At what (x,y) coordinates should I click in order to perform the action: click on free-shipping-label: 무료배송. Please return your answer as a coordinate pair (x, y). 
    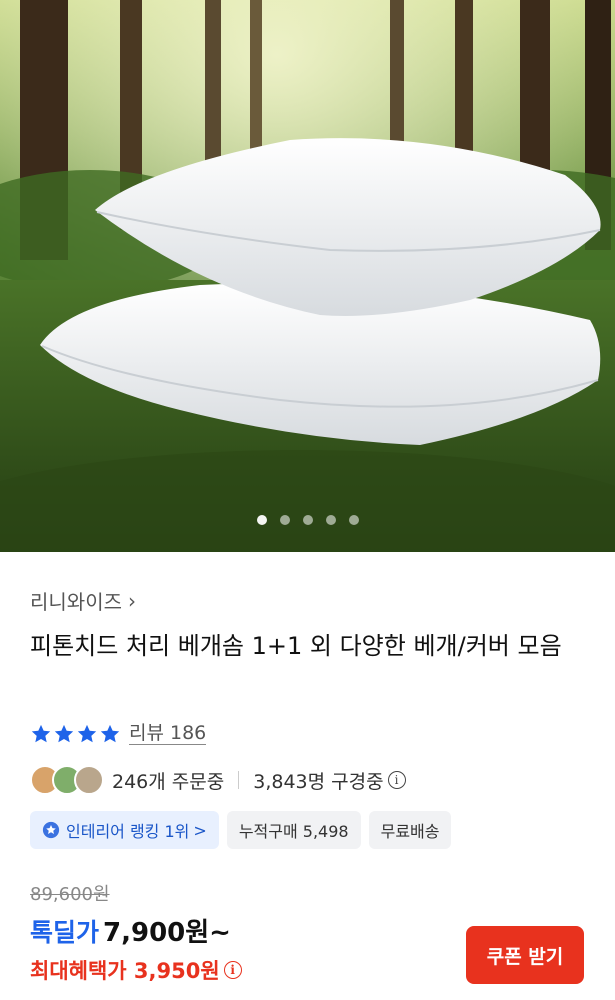
    Looking at the image, I should click on (410, 831).